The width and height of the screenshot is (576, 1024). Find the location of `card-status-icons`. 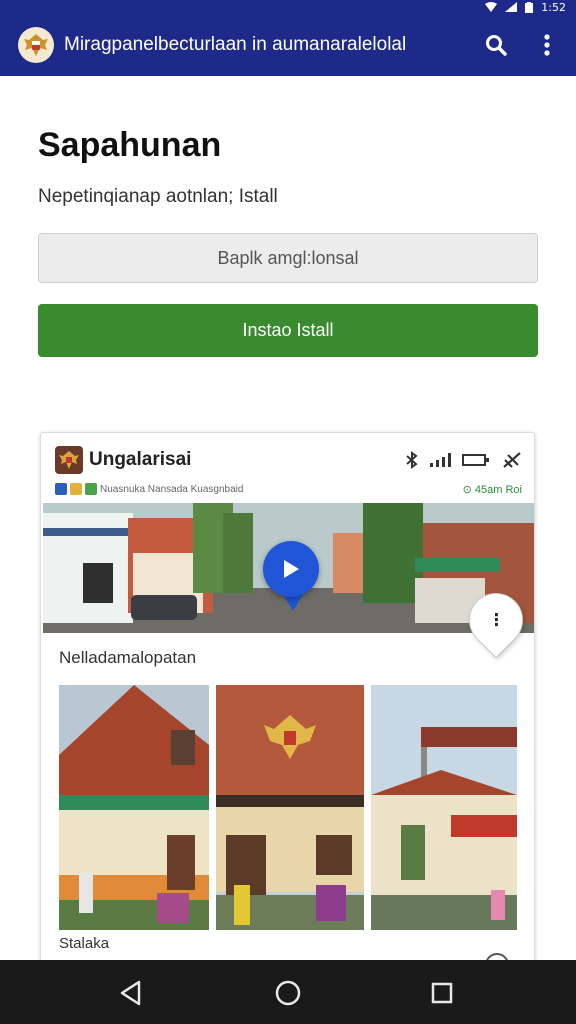

card-status-icons is located at coordinates (463, 460).